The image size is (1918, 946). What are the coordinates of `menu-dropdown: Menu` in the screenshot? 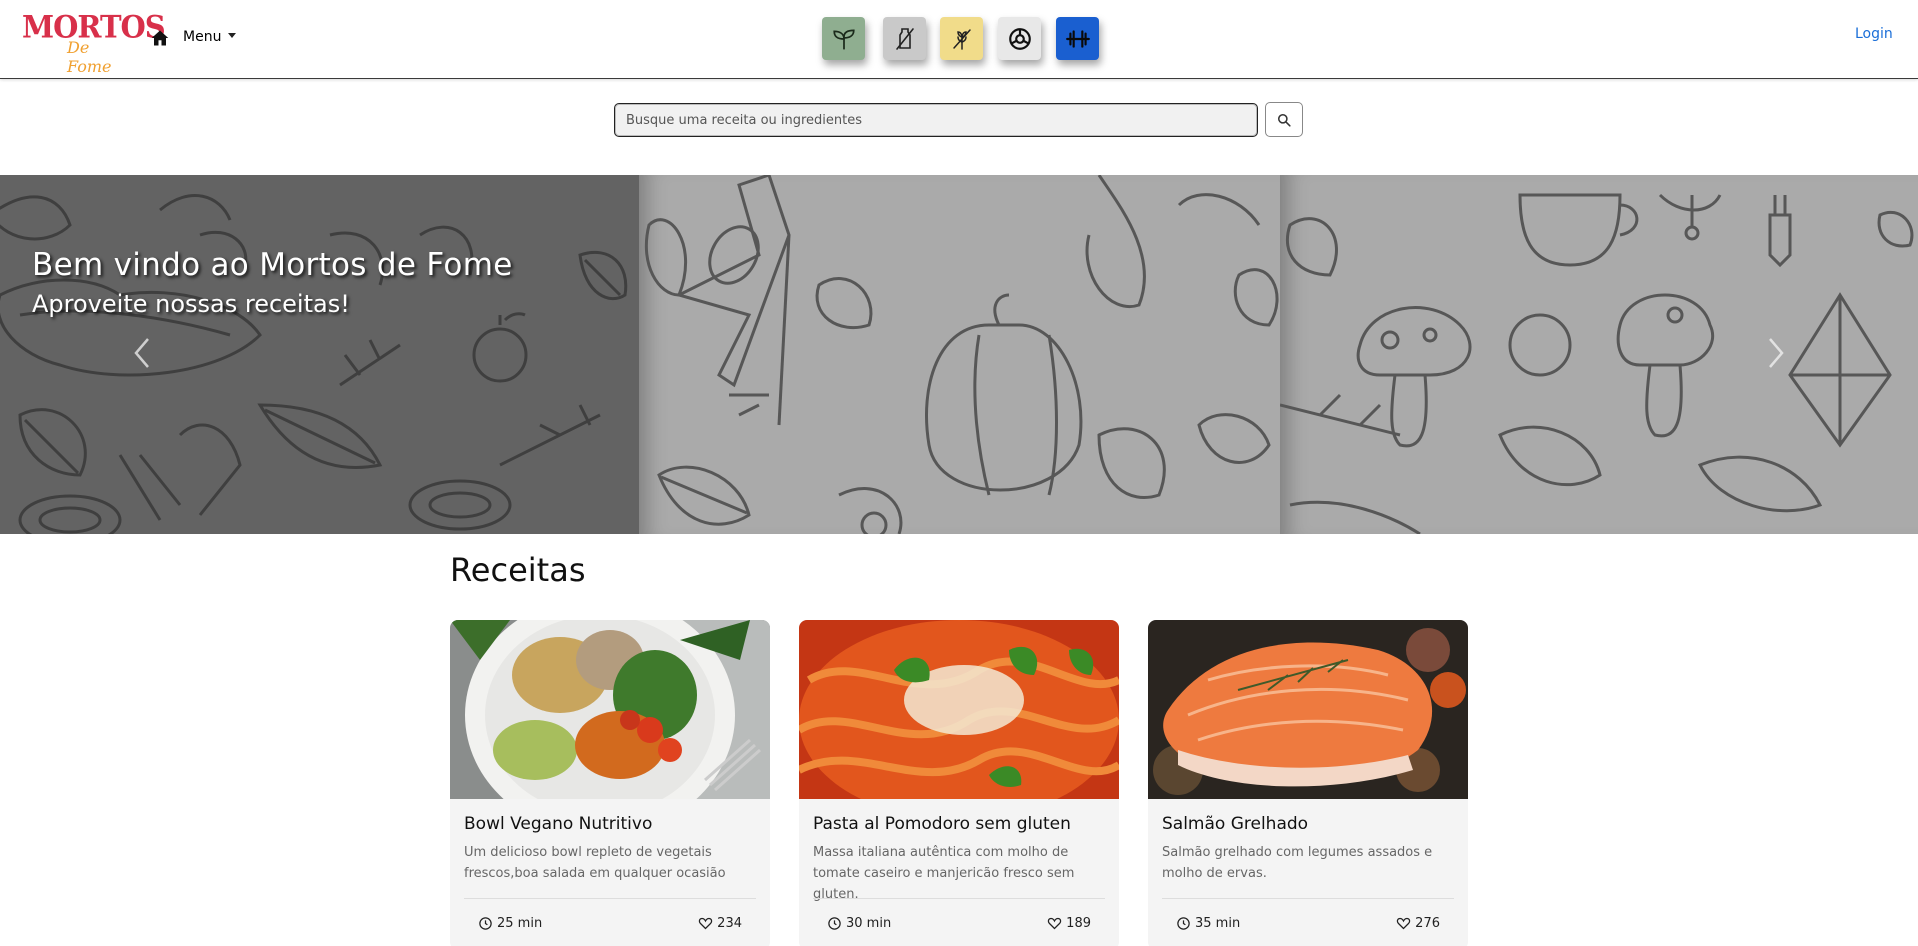 It's located at (210, 37).